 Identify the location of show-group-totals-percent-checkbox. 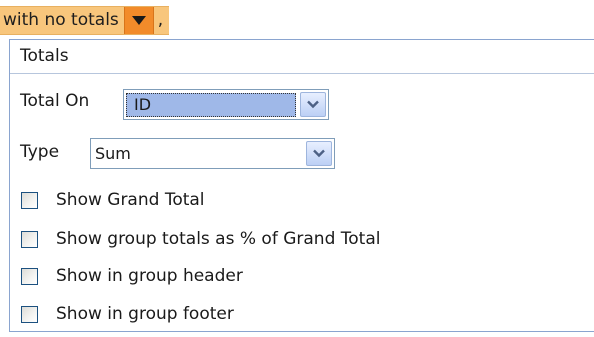
(29, 239).